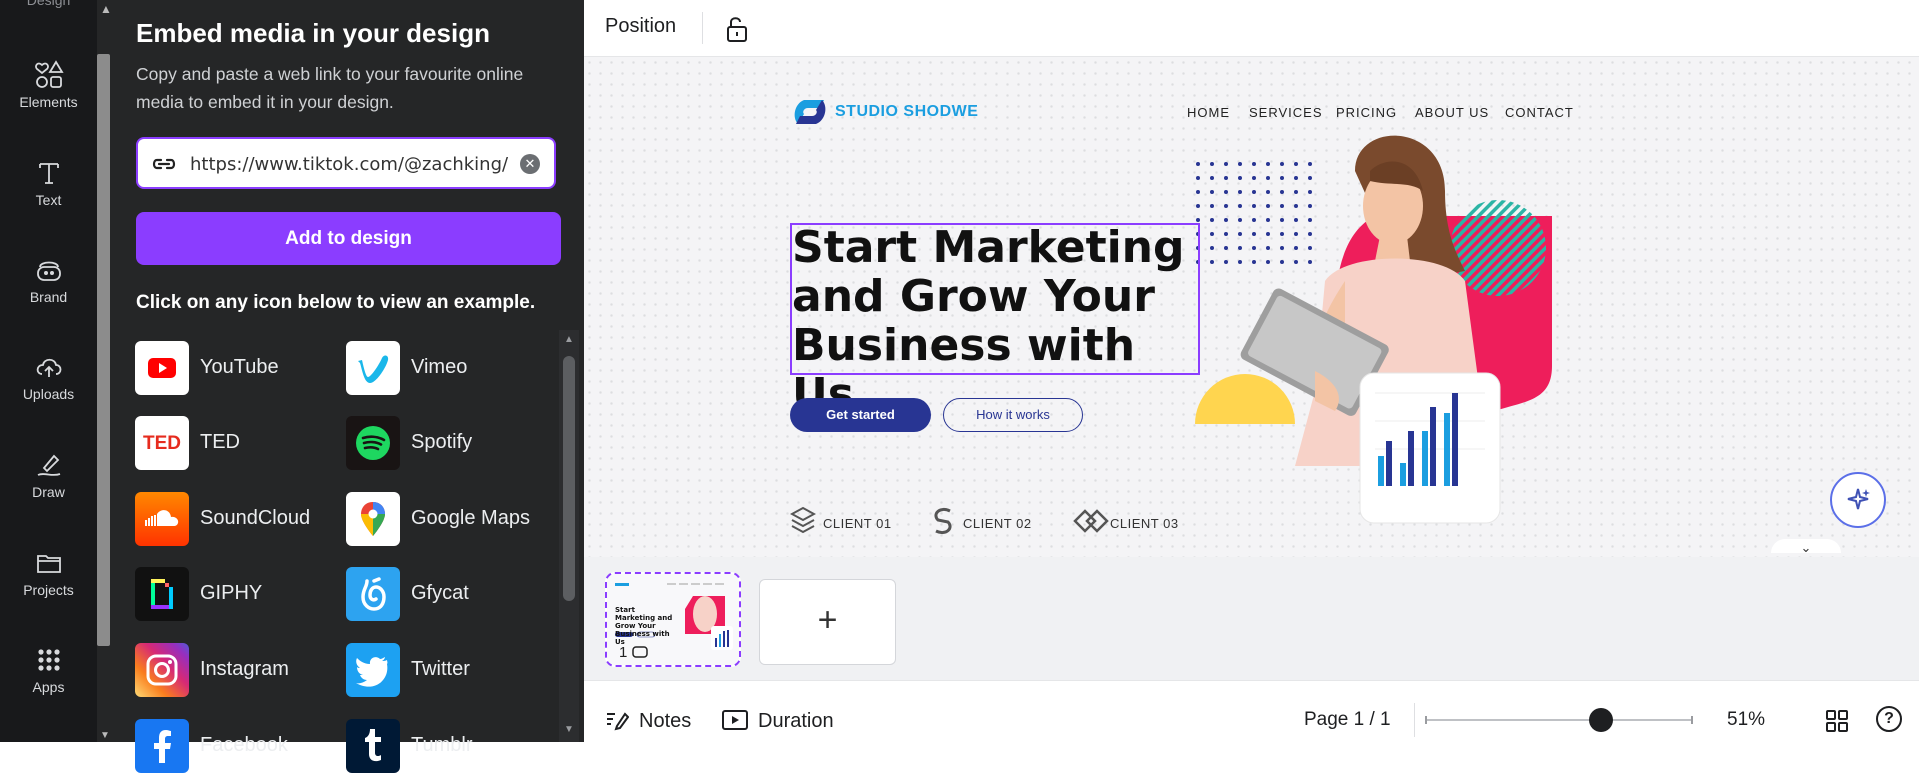  Describe the element at coordinates (860, 415) in the screenshot. I see `get-started-button: Get started` at that location.